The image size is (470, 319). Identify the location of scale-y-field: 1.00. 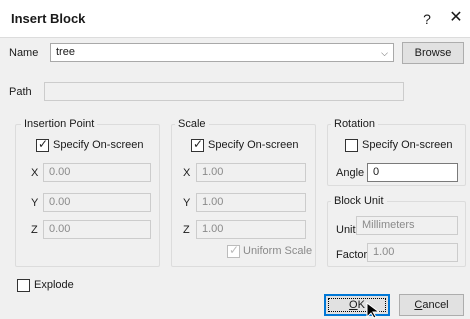
(251, 202).